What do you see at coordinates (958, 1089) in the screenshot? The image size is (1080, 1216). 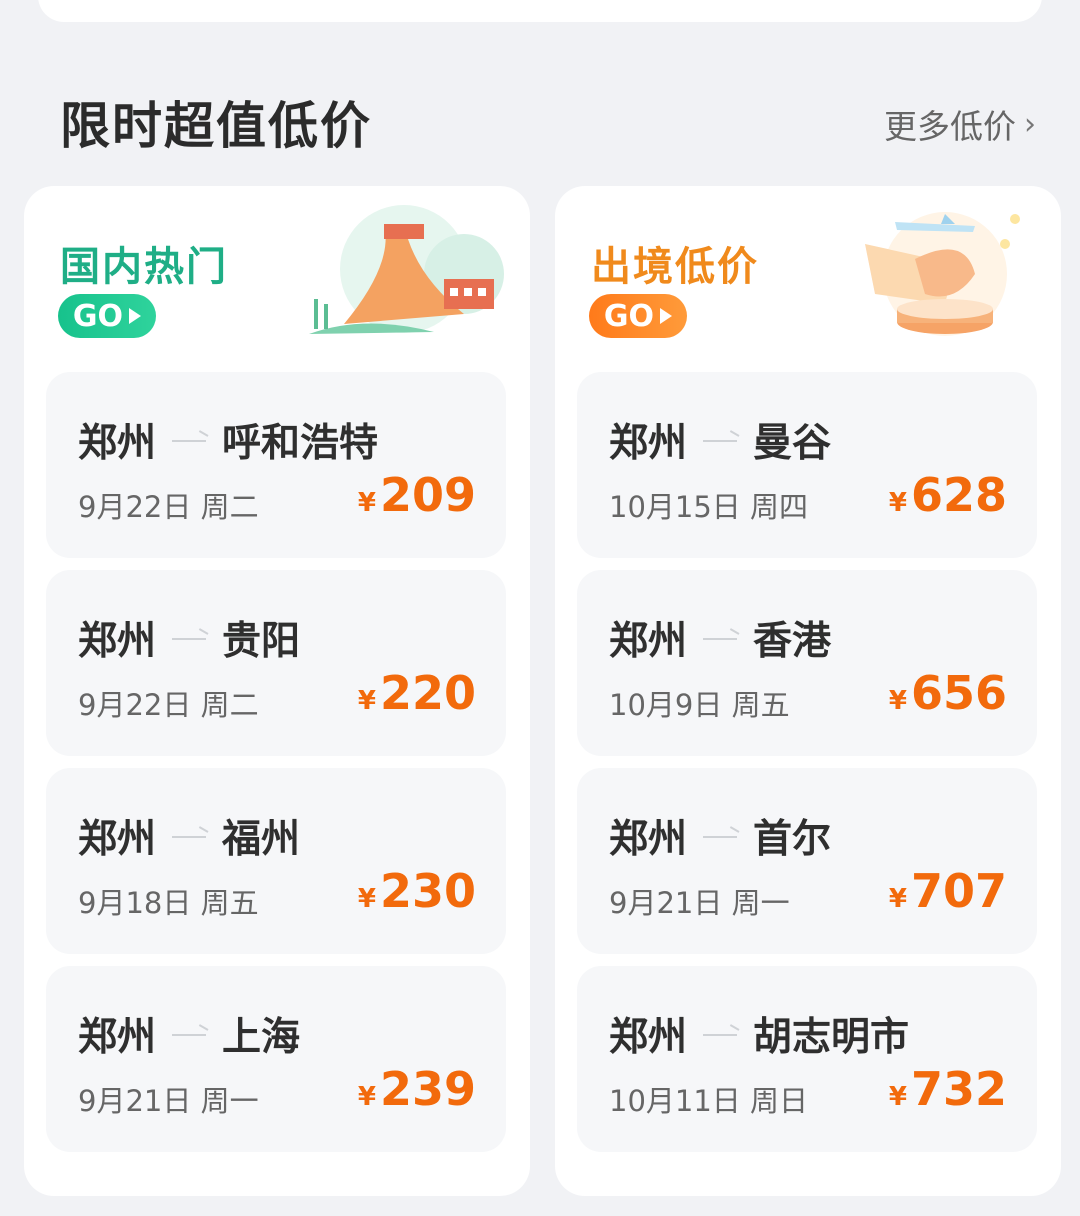 I see `price-amount: 732` at bounding box center [958, 1089].